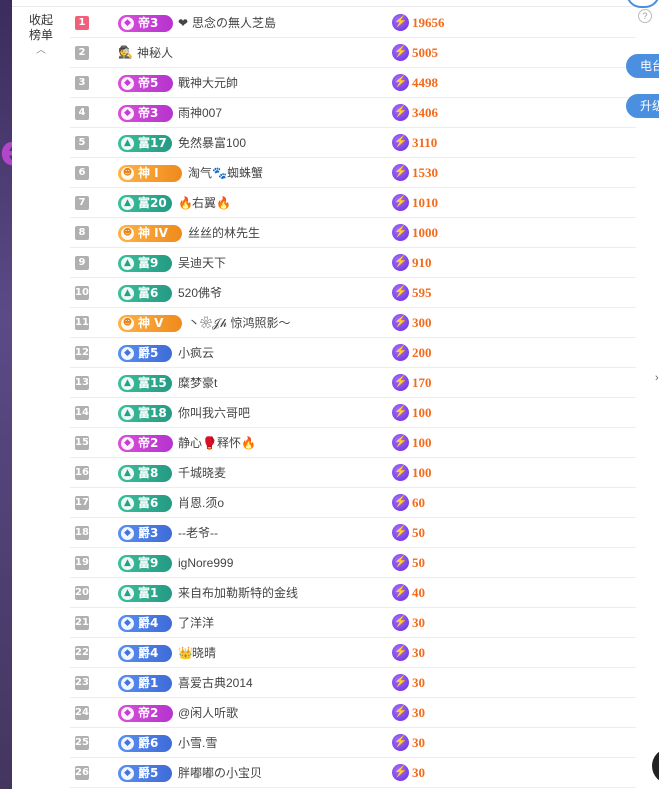  What do you see at coordinates (353, 713) in the screenshot?
I see `list-item: 24 ◆ 帝2 @闲人听歌 ⚡ 30` at bounding box center [353, 713].